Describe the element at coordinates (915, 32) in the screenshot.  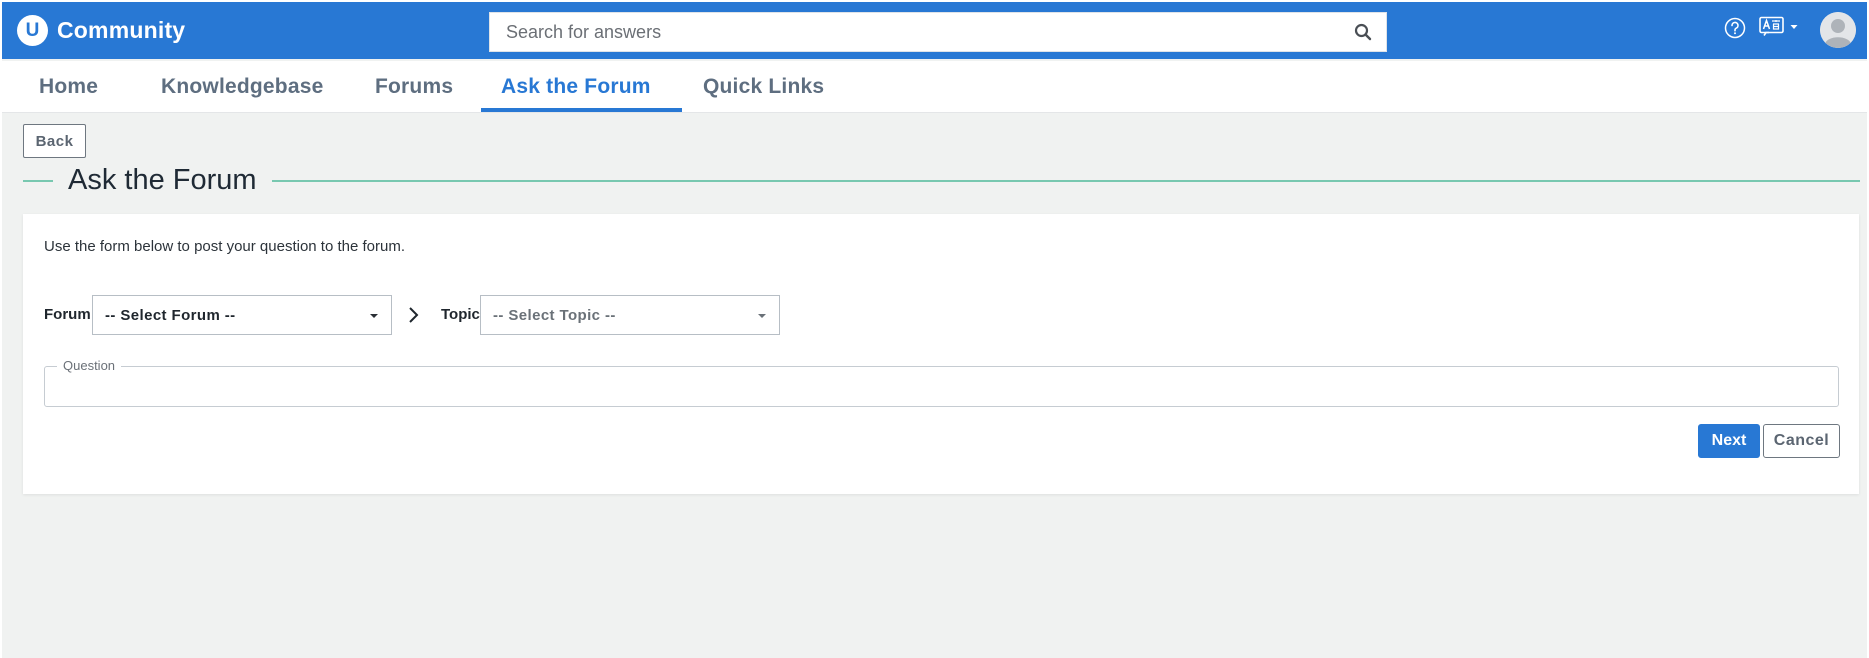
I see `search-input` at that location.